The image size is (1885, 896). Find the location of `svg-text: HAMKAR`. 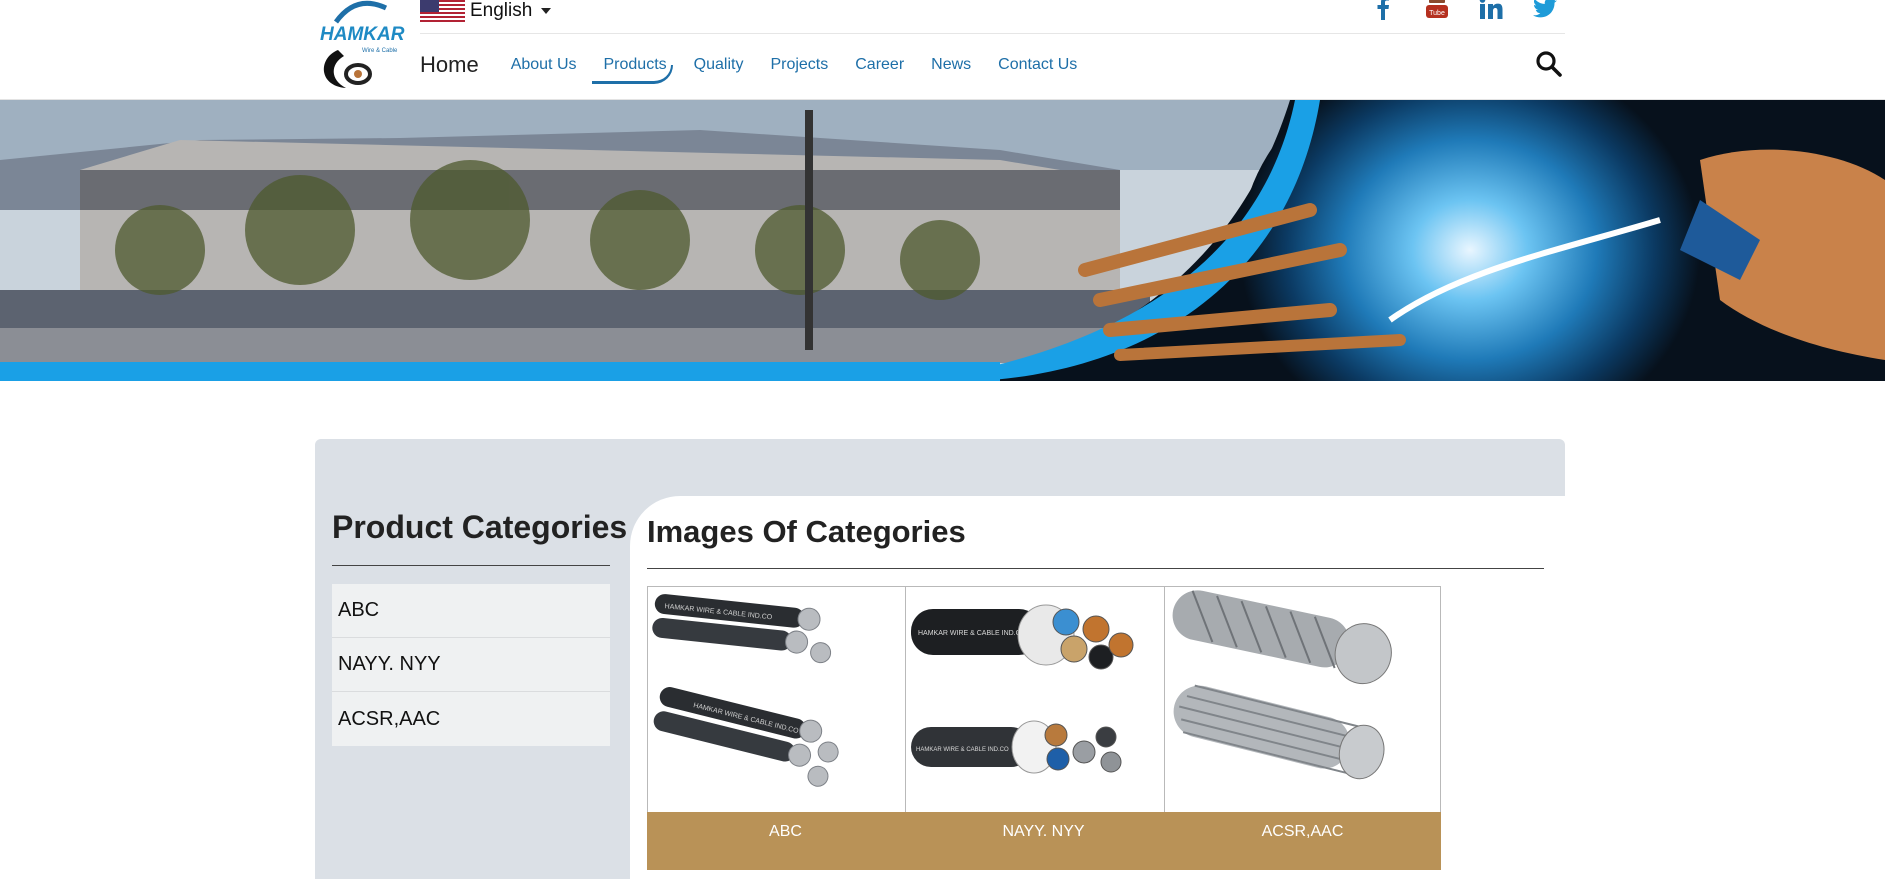

svg-text: HAMKAR is located at coordinates (362, 34).